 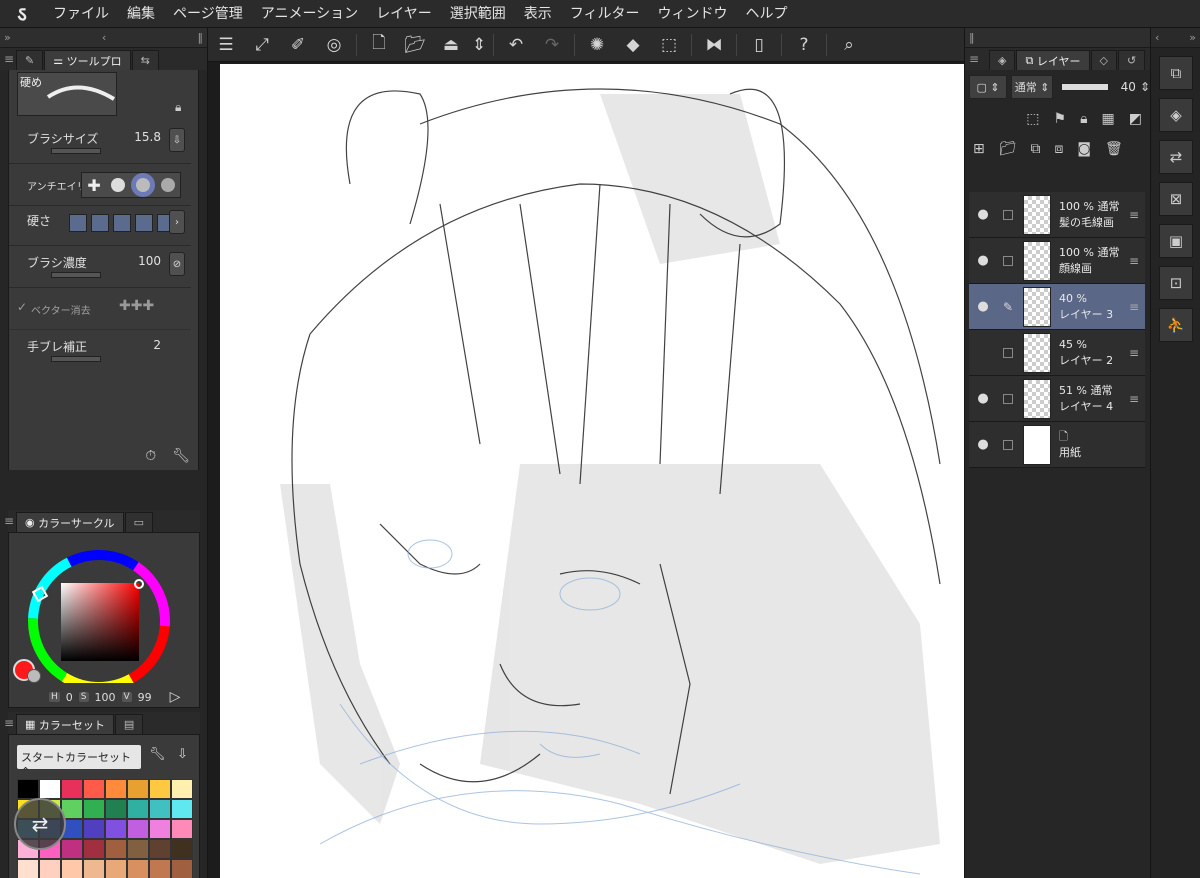 What do you see at coordinates (104, 608) in the screenshot?
I see `color-wheel` at bounding box center [104, 608].